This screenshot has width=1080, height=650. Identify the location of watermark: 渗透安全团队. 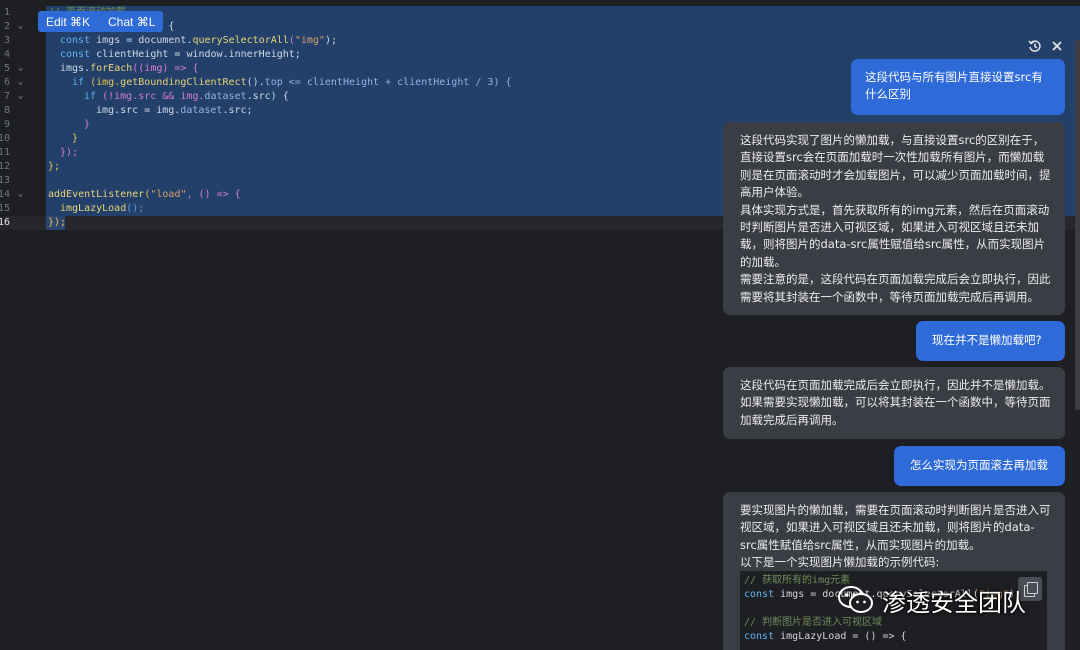
(932, 600).